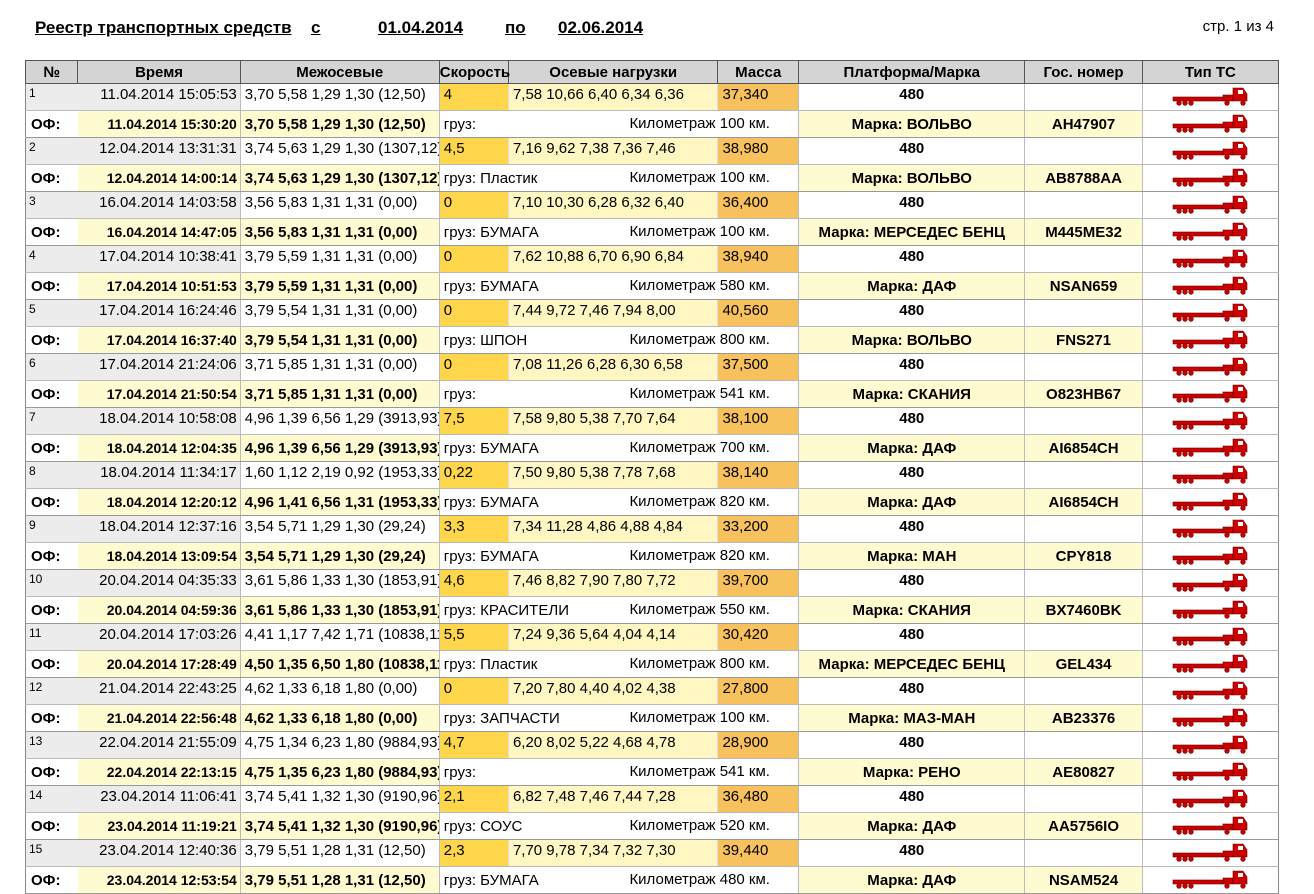 This screenshot has width=1314, height=894. Describe the element at coordinates (699, 609) in the screenshot. I see `mileage-text: Километраж 550 км.` at that location.